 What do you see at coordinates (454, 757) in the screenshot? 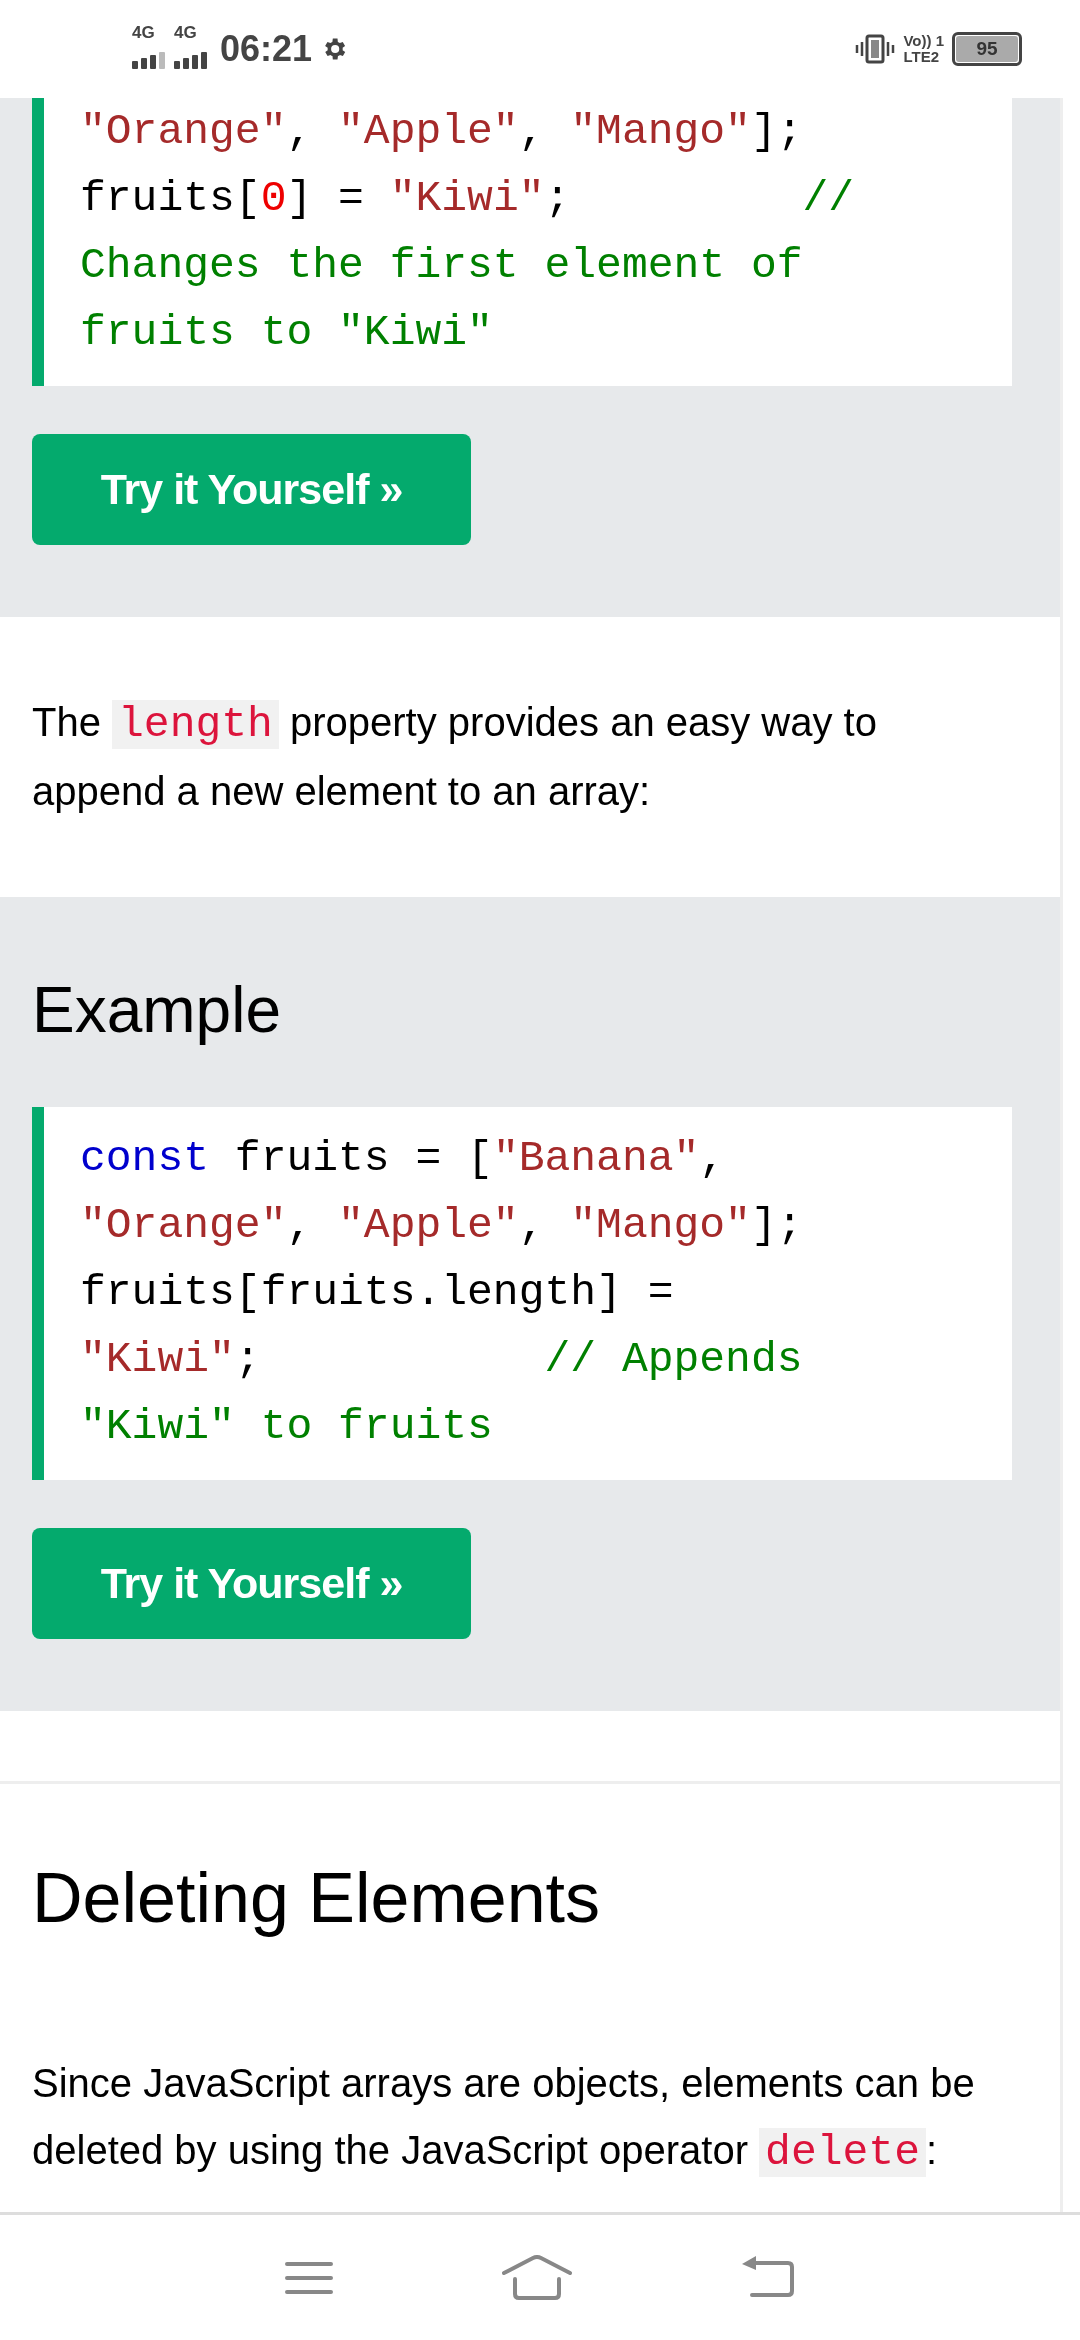
I see `paragraph: The length property provides an easy way to append a new element to an array:` at bounding box center [454, 757].